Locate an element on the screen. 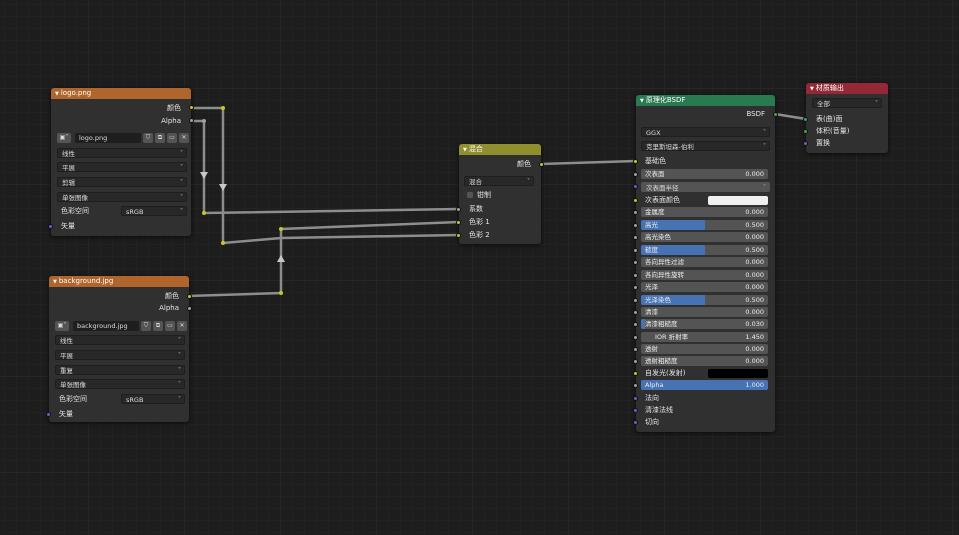 The image size is (959, 535). field-transmission: 透射 0.000 is located at coordinates (704, 349).